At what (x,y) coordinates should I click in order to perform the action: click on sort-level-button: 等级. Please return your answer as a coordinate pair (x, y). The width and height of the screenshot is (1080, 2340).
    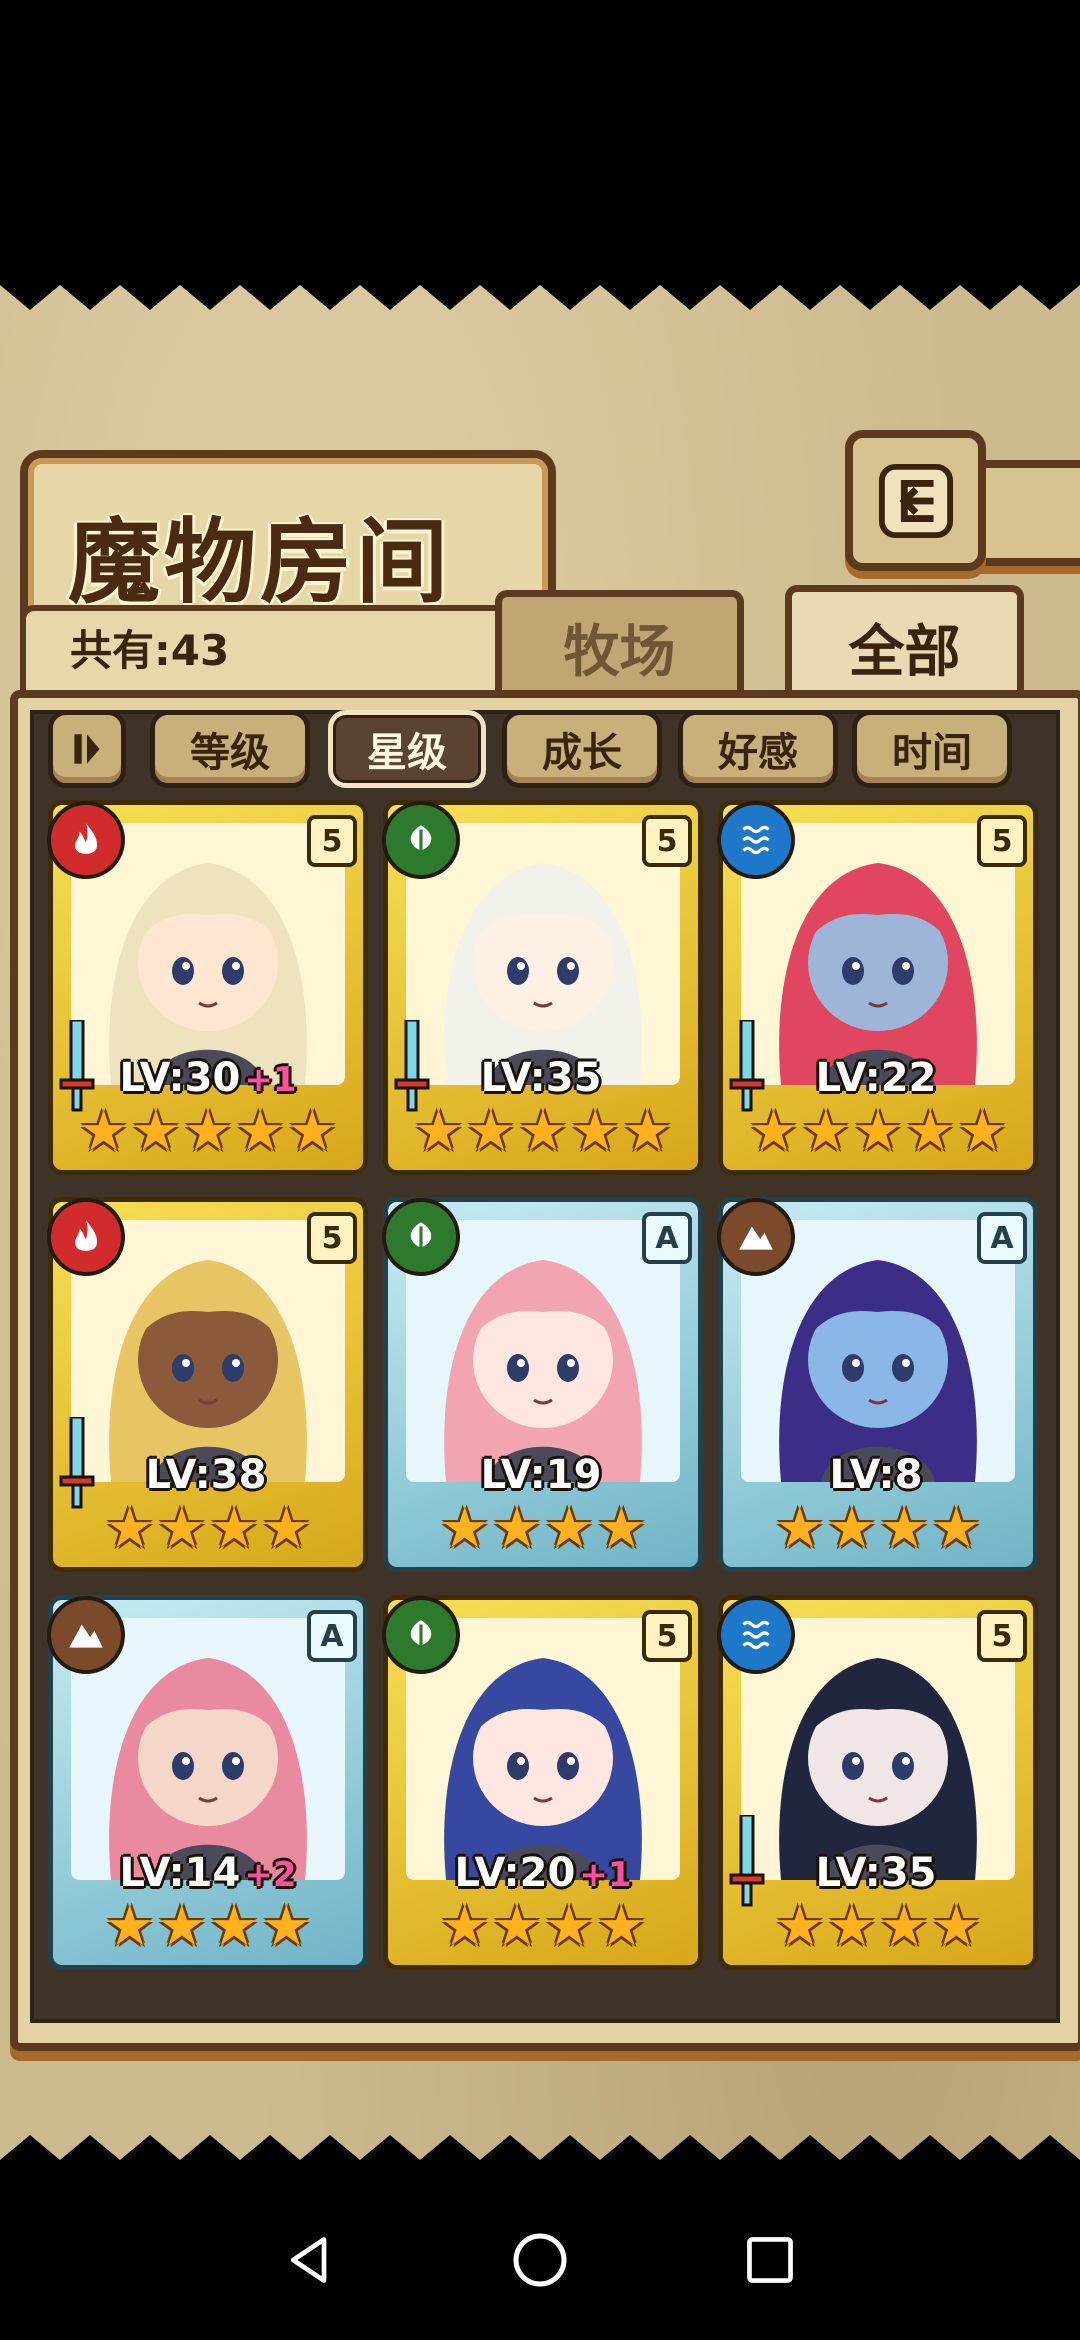
    Looking at the image, I should click on (230, 749).